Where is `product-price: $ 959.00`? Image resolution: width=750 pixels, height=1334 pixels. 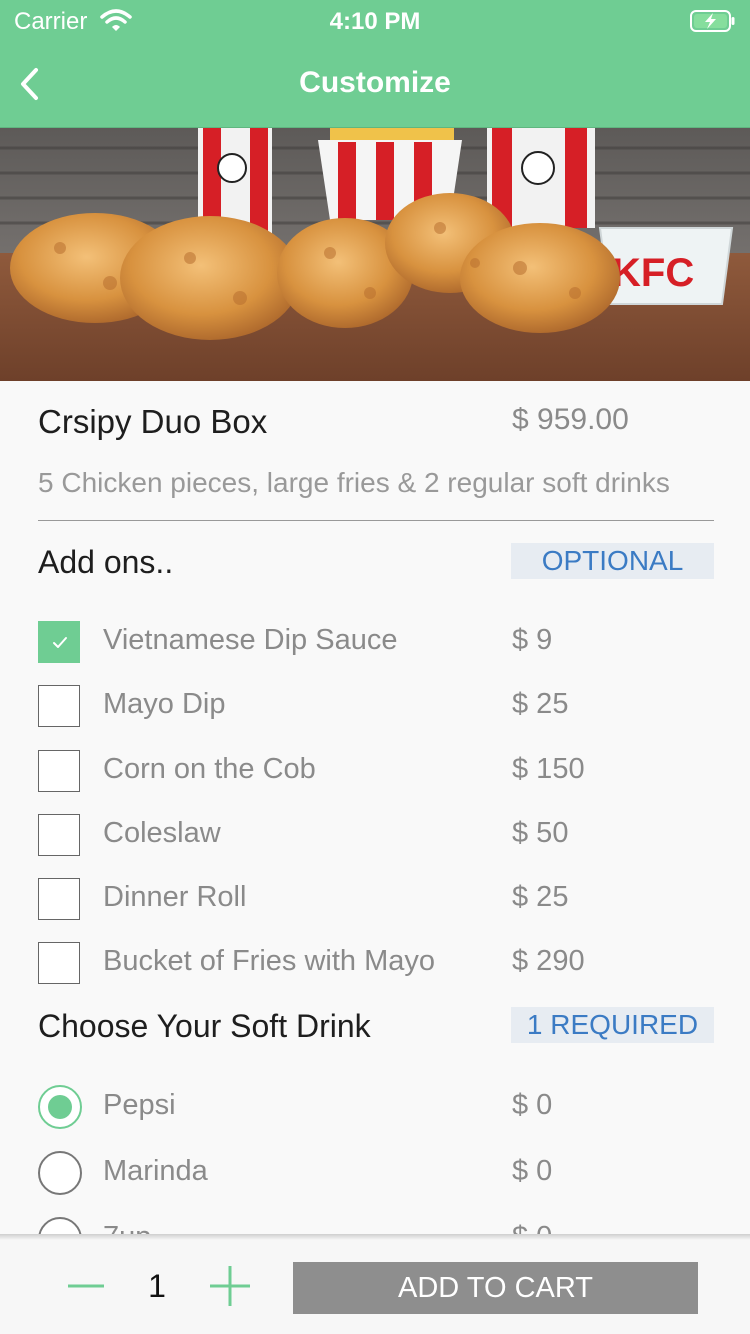 product-price: $ 959.00 is located at coordinates (570, 419).